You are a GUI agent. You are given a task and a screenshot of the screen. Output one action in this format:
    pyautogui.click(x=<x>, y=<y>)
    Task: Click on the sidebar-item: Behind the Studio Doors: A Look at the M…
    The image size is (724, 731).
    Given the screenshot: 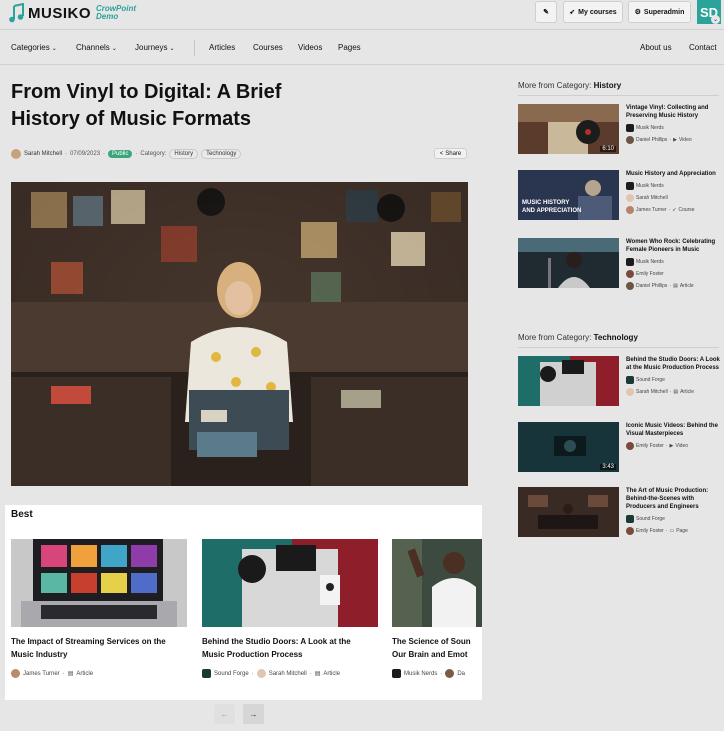 What is the action you would take?
    pyautogui.click(x=619, y=382)
    